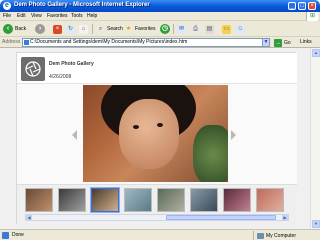 This screenshot has width=320, height=240. What do you see at coordinates (233, 135) in the screenshot?
I see `next-photo-arrow` at bounding box center [233, 135].